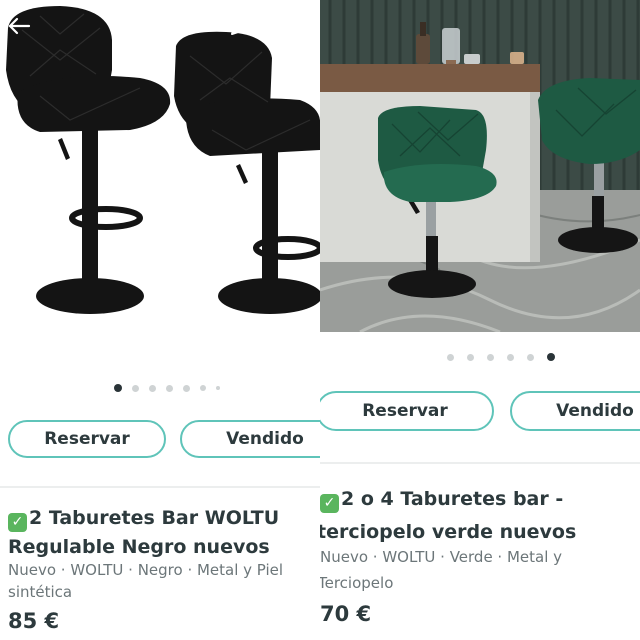 The height and width of the screenshot is (640, 640). What do you see at coordinates (19, 26) in the screenshot?
I see `back-arrow-icon` at bounding box center [19, 26].